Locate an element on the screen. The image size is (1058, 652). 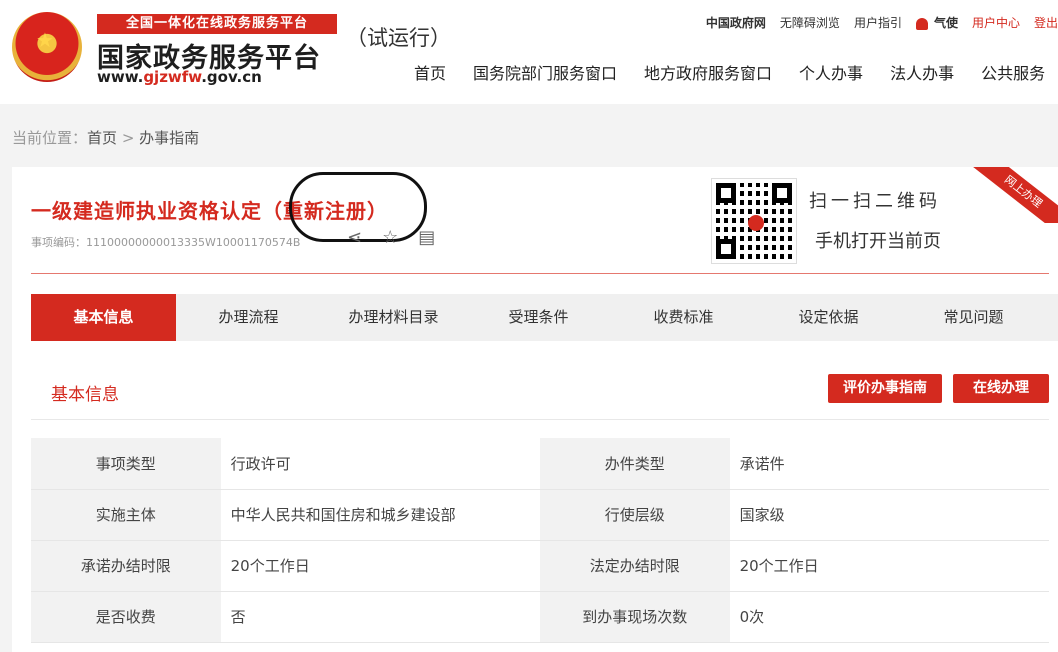
tab-faq: 常见问题 is located at coordinates (973, 317).